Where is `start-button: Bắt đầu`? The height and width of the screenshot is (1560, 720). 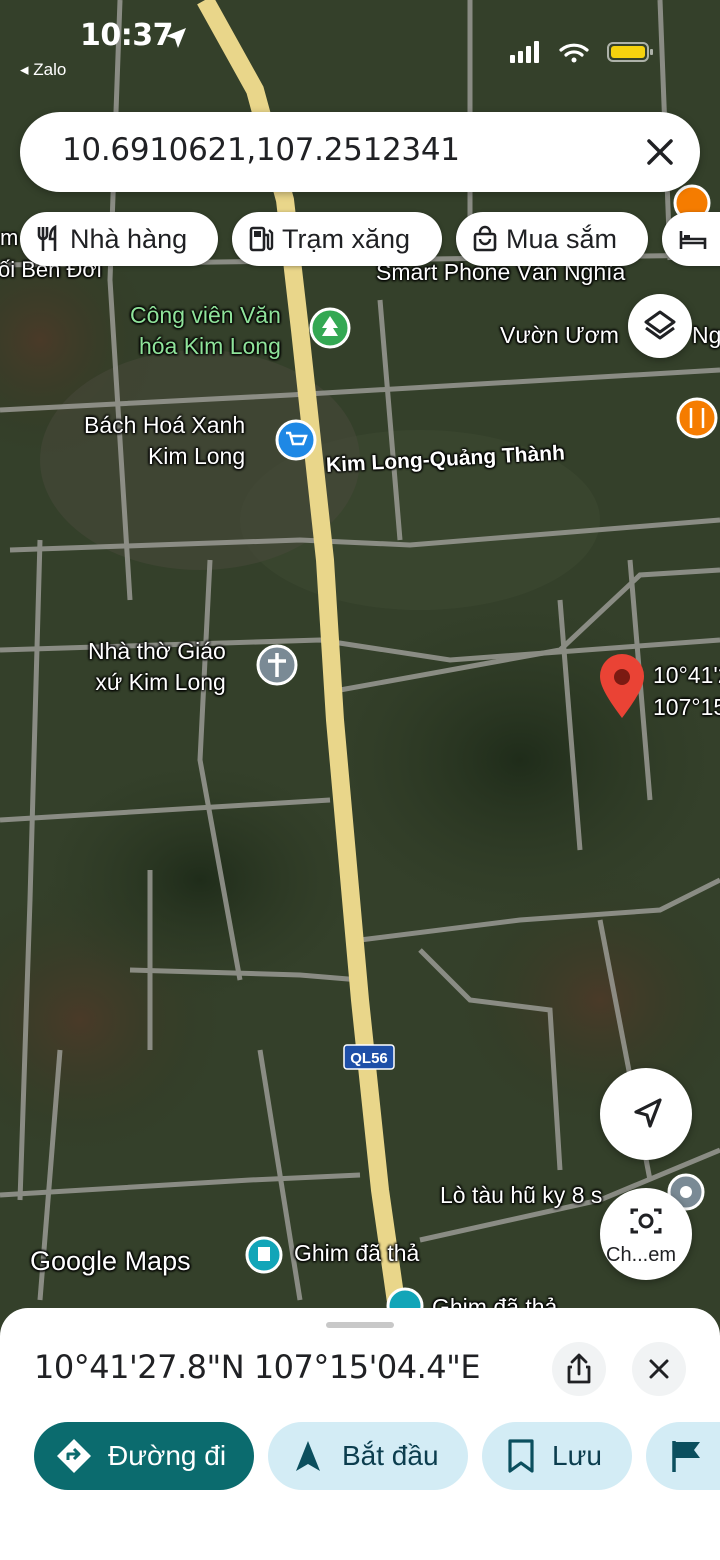 start-button: Bắt đầu is located at coordinates (368, 1456).